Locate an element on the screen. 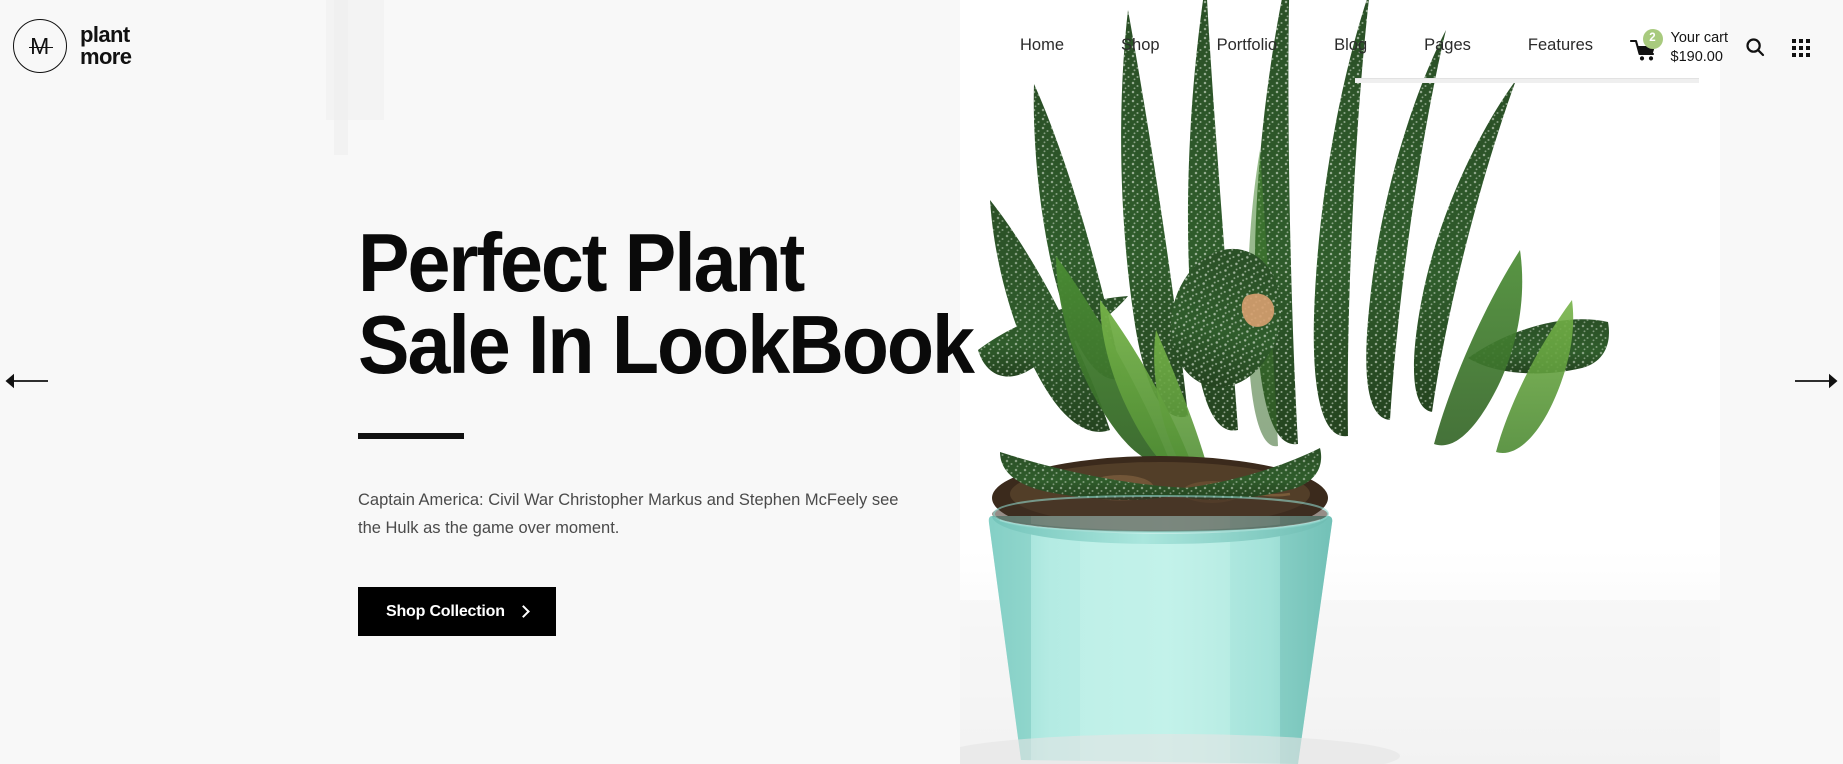 Image resolution: width=1843 pixels, height=764 pixels. arrow-right-icon is located at coordinates (1816, 382).